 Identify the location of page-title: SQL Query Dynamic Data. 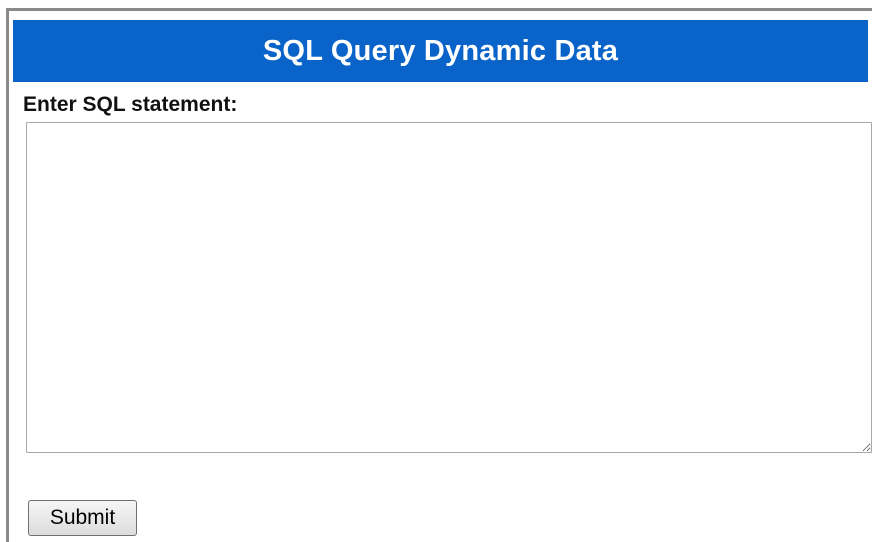
(440, 50).